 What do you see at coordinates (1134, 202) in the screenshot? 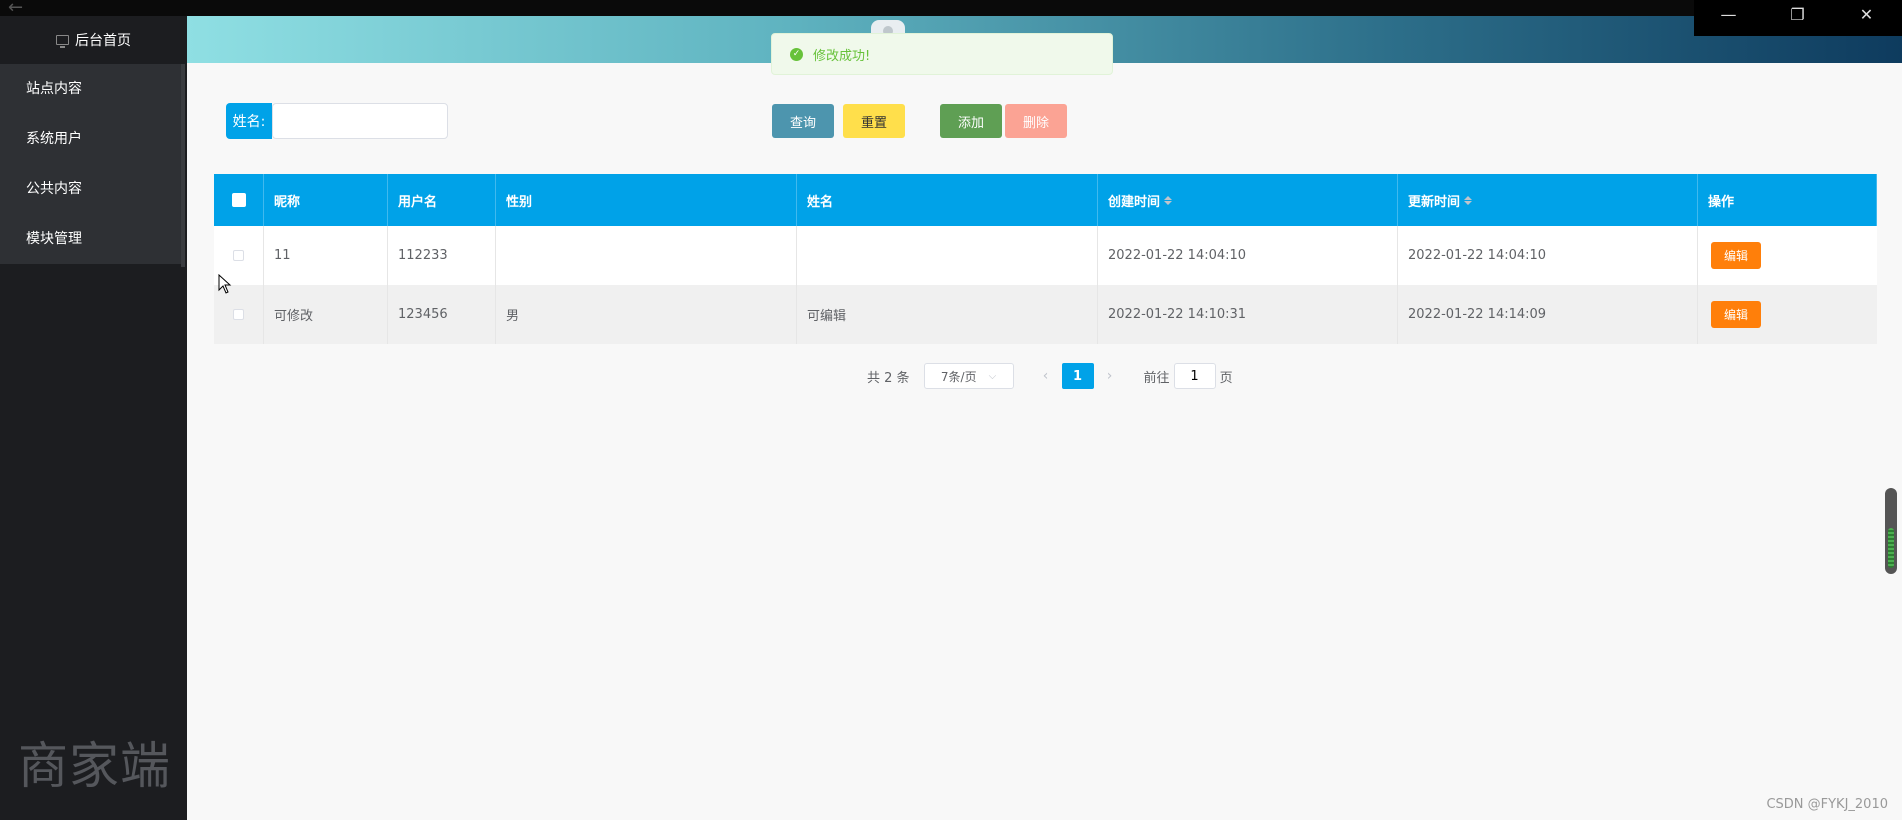
I see `header-created-label: 创建时间` at bounding box center [1134, 202].